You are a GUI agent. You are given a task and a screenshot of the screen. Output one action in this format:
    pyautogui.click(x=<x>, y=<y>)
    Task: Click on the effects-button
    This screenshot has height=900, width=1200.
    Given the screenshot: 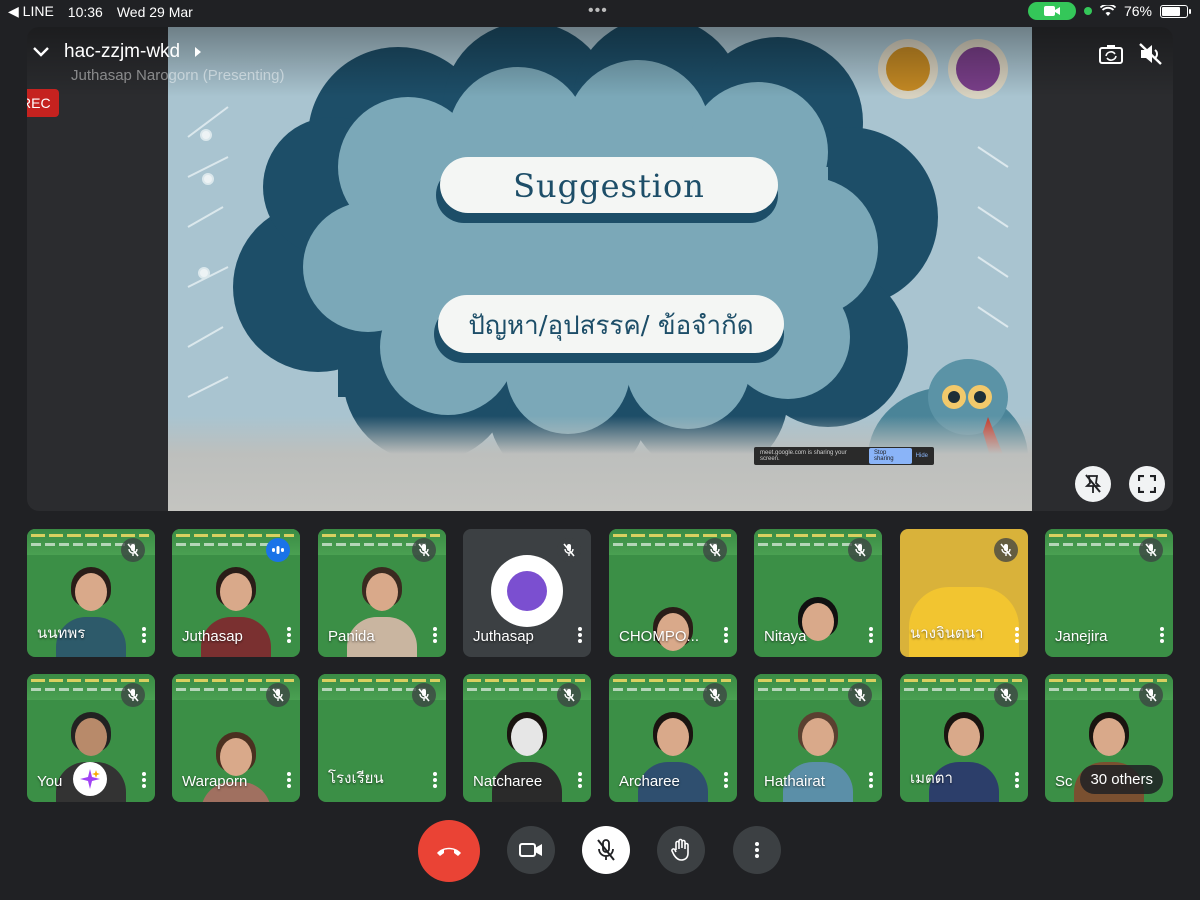 What is the action you would take?
    pyautogui.click(x=90, y=779)
    